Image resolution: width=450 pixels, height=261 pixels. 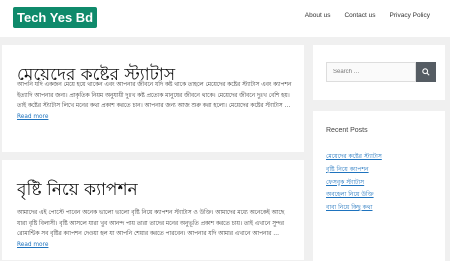 What do you see at coordinates (318, 15) in the screenshot?
I see `nav-item-about-us: About us` at bounding box center [318, 15].